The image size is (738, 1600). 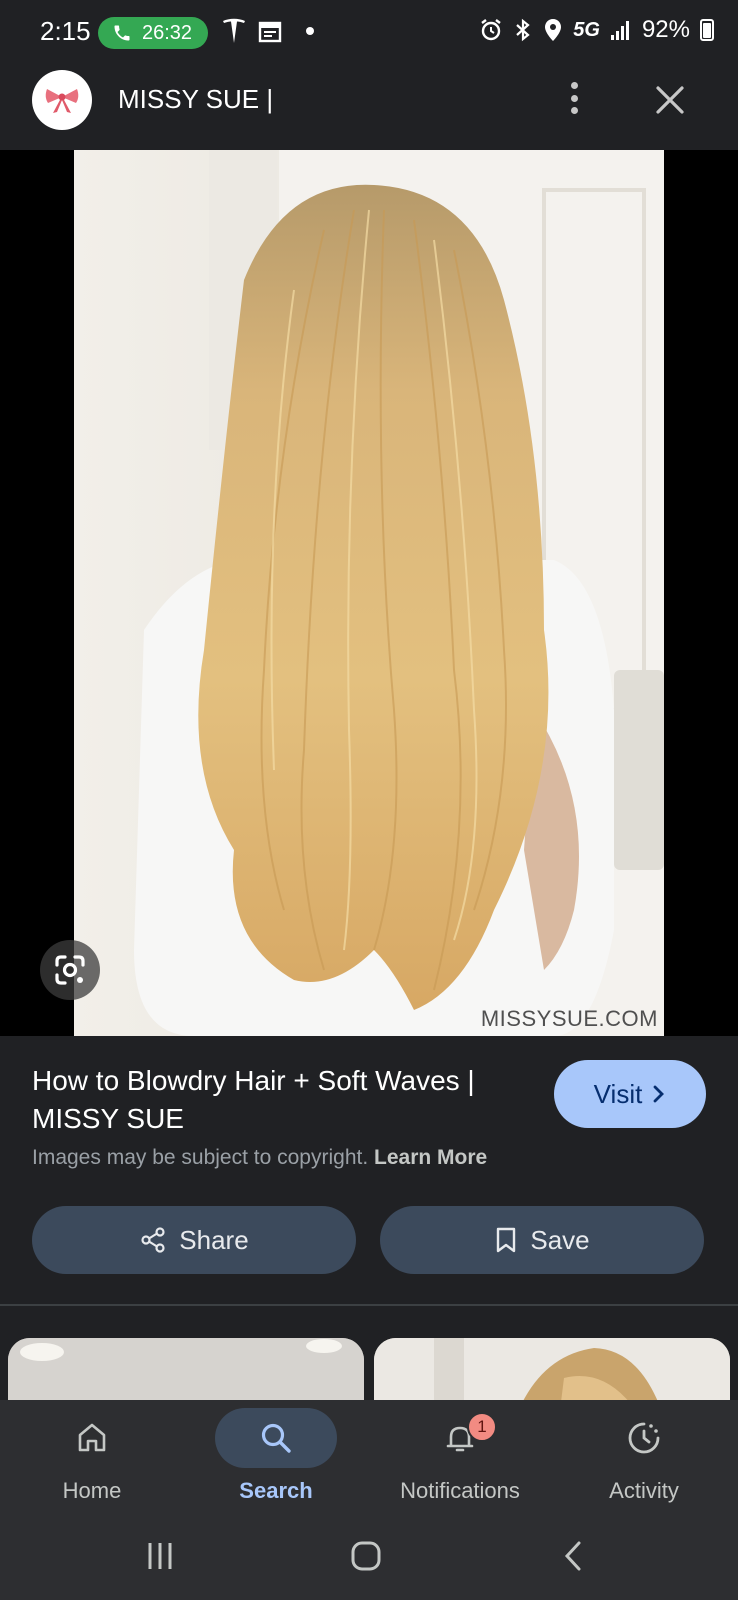 I want to click on recents-icon, so click(x=160, y=1556).